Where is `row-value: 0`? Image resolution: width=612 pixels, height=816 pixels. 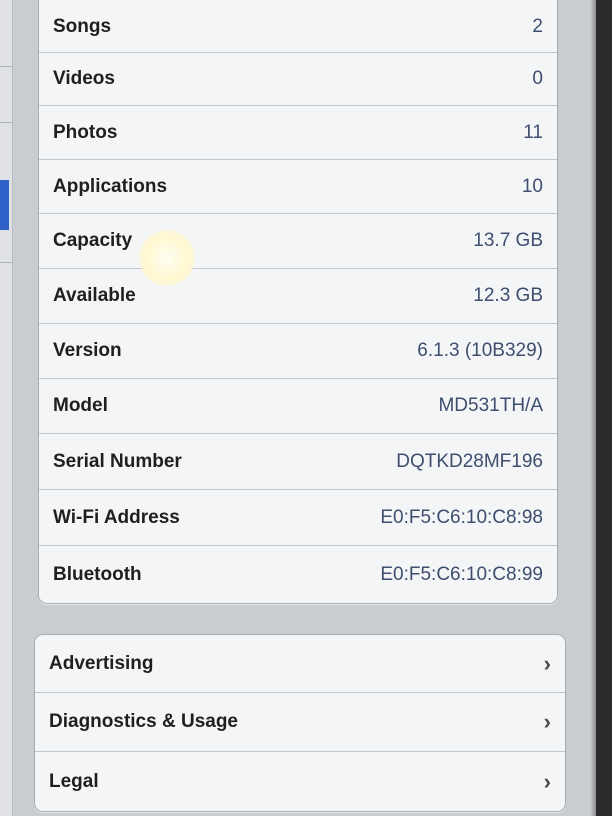
row-value: 0 is located at coordinates (537, 78).